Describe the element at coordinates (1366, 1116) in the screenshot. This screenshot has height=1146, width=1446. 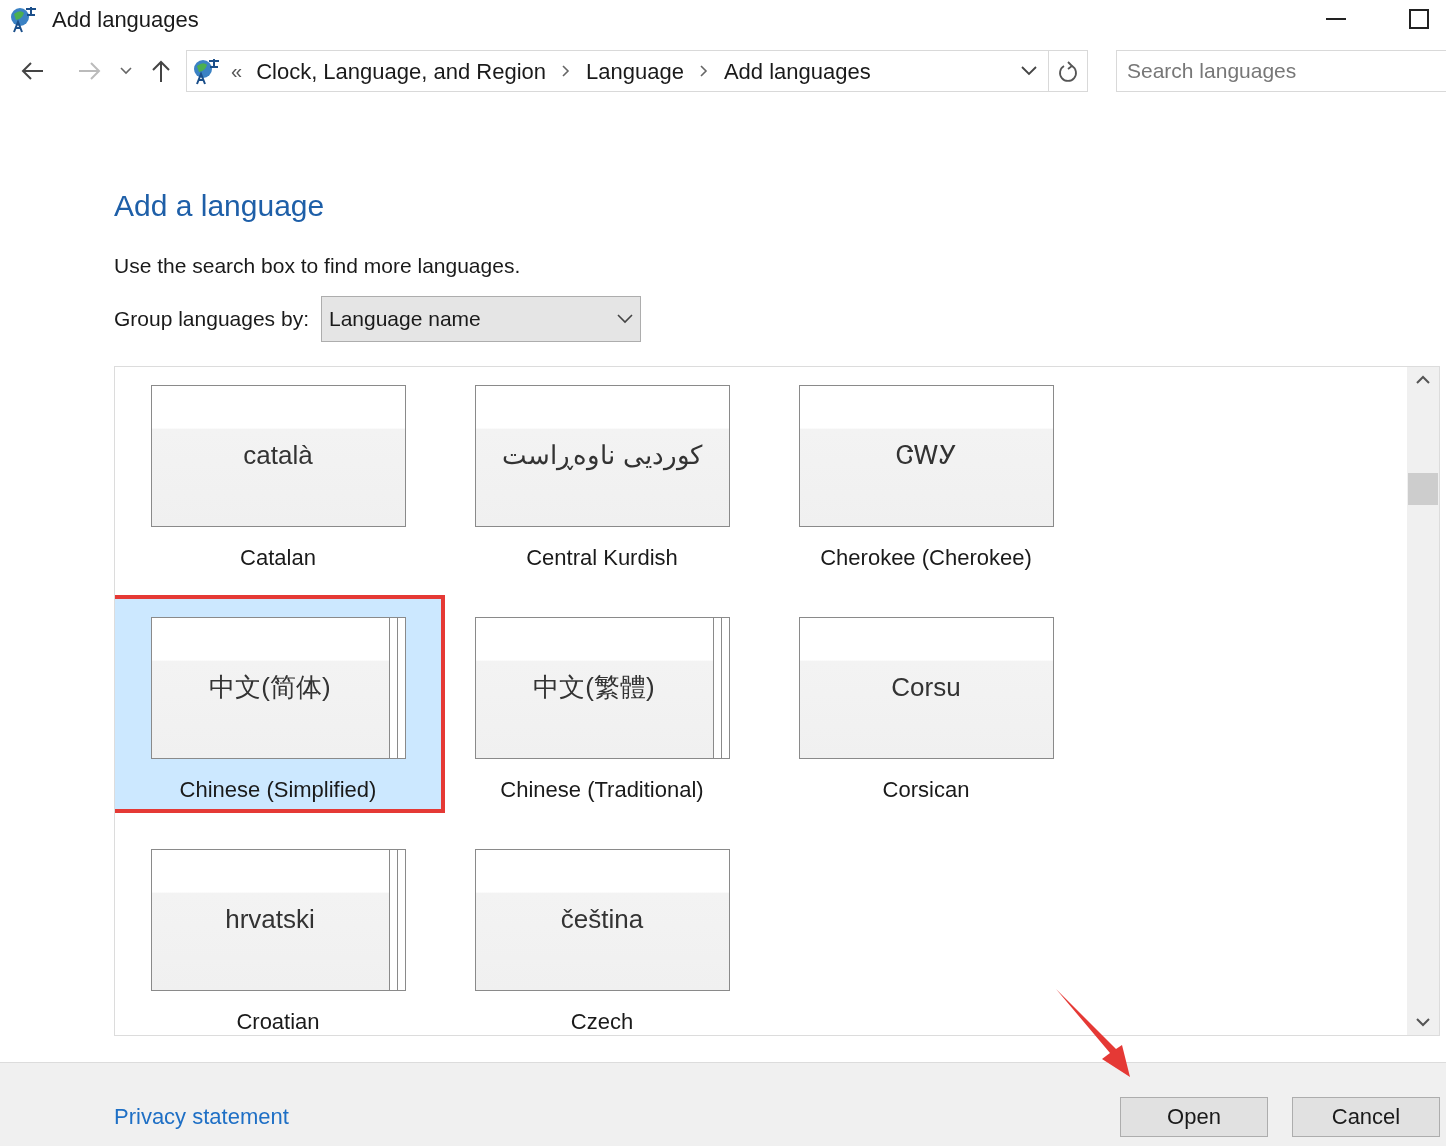
I see `dialog-button: Cancel` at that location.